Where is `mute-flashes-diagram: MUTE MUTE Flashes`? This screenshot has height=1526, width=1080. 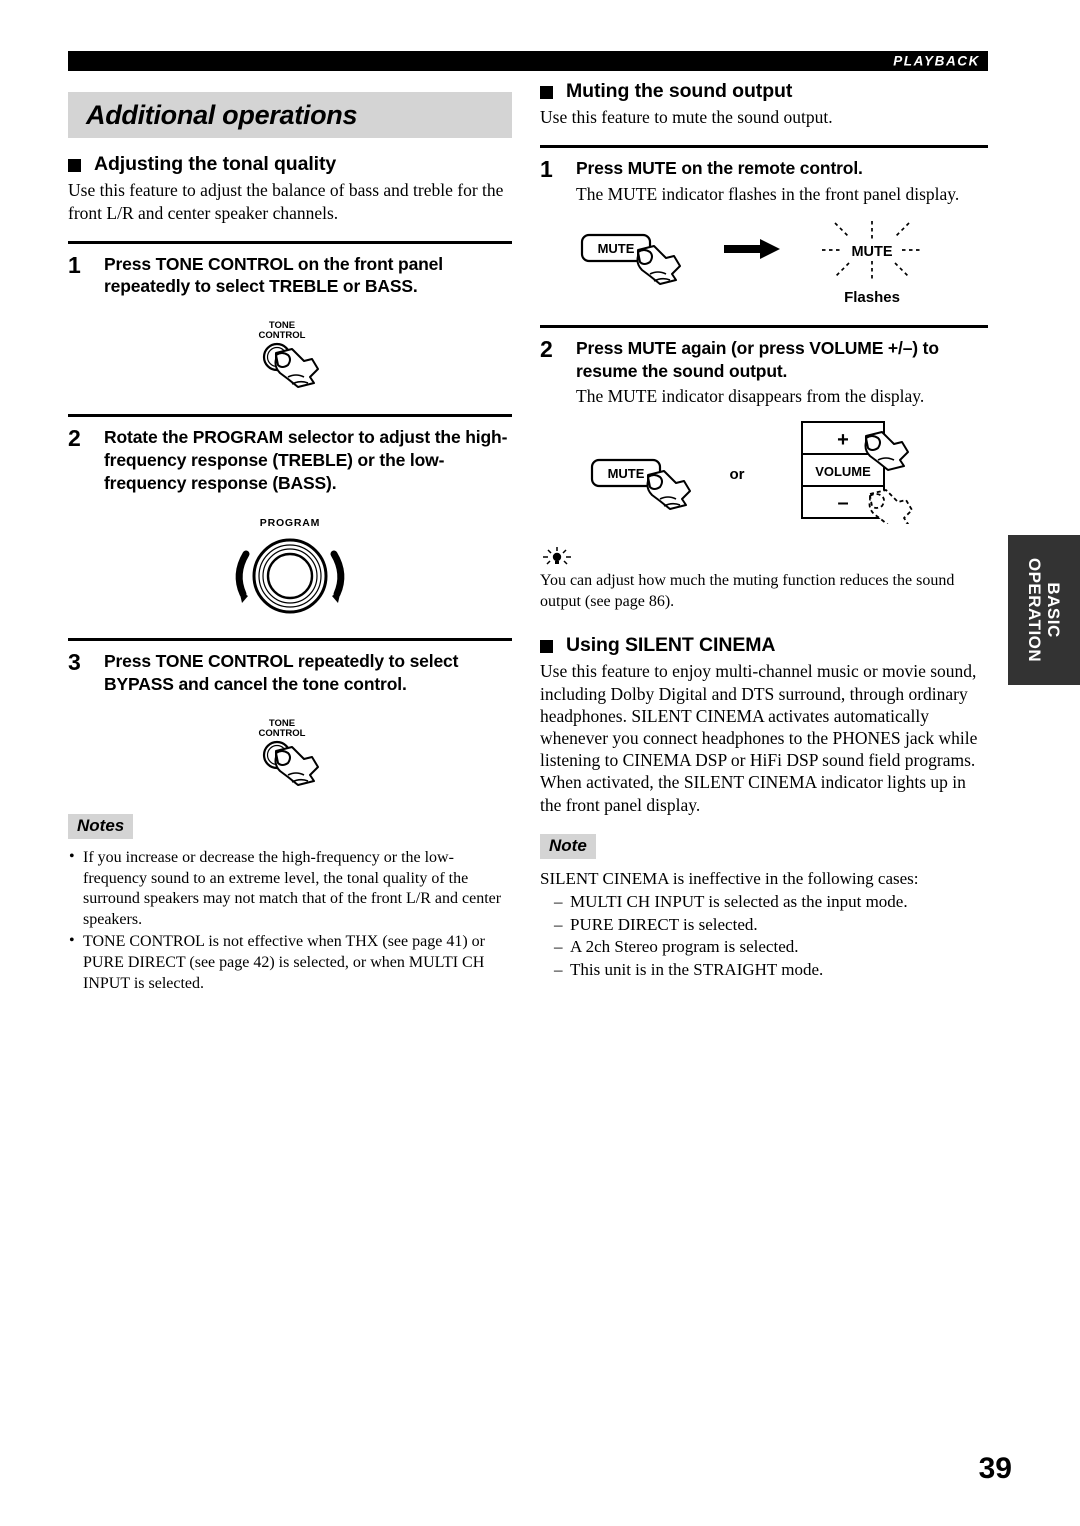 mute-flashes-diagram: MUTE MUTE Flashes is located at coordinates (751, 263).